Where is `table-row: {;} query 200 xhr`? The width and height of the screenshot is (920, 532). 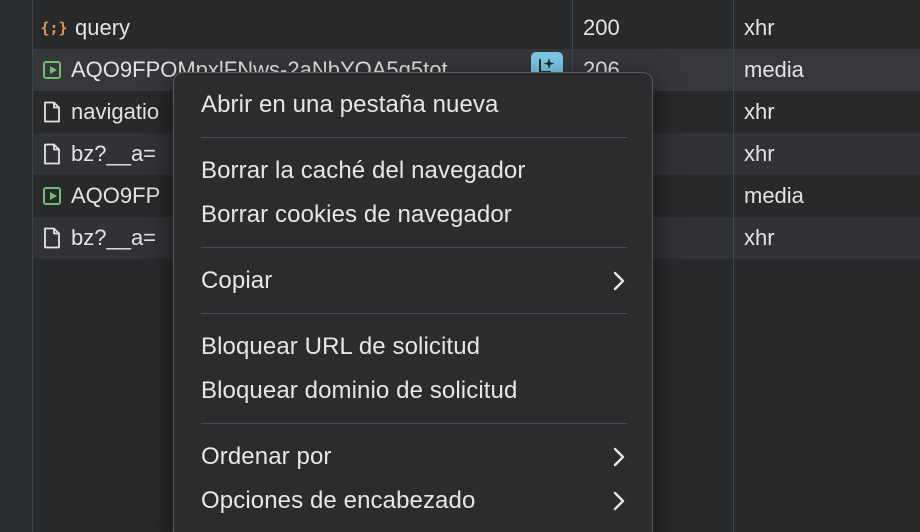 table-row: {;} query 200 xhr is located at coordinates (476, 28).